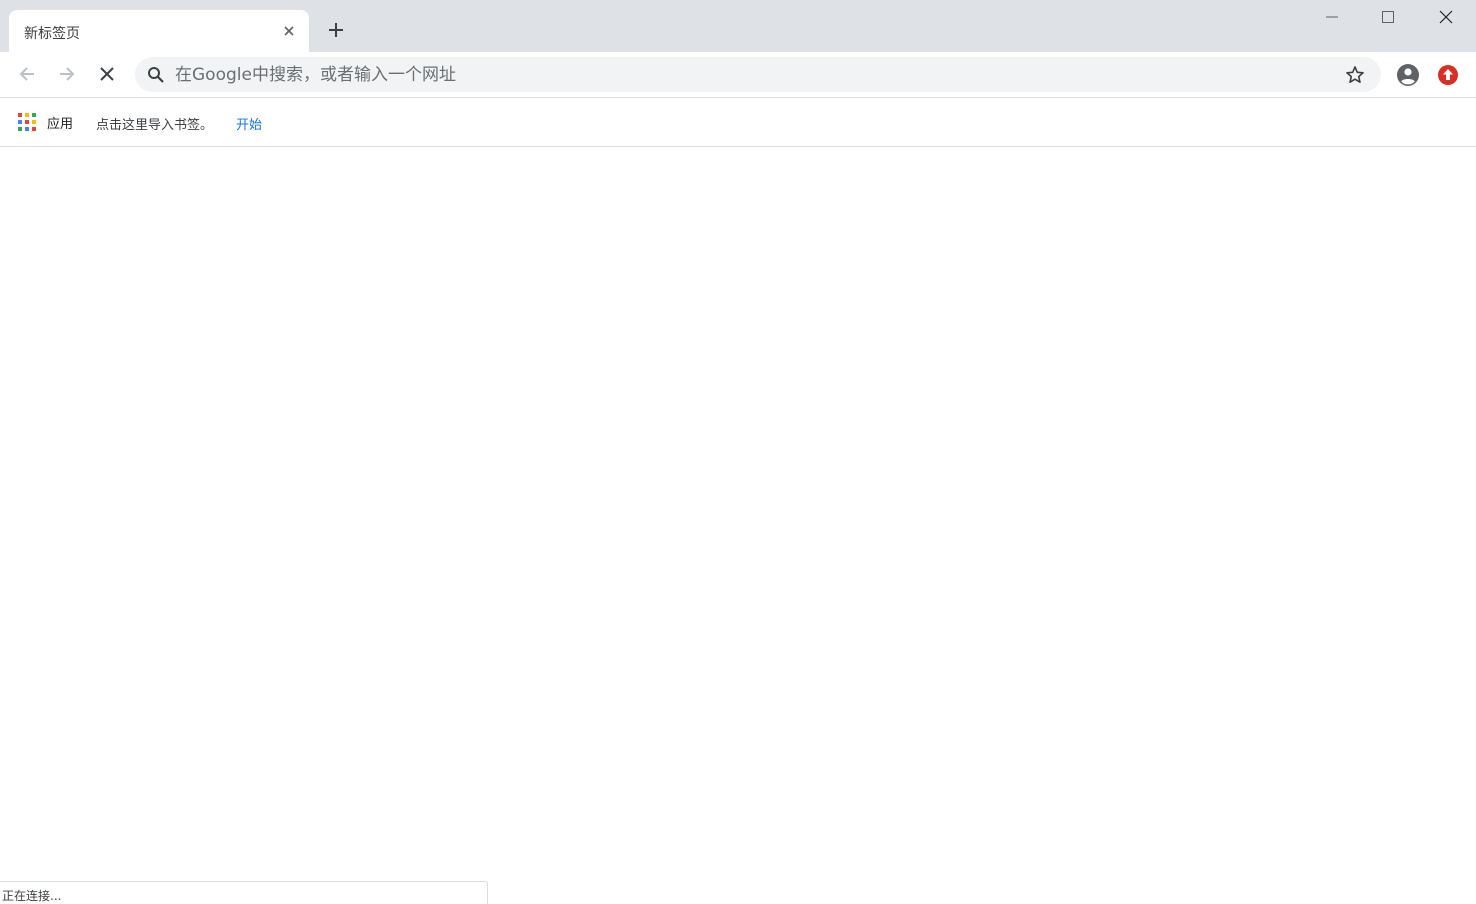 Image resolution: width=1476 pixels, height=904 pixels. Describe the element at coordinates (26, 122) in the screenshot. I see `apps-grid-icon` at that location.